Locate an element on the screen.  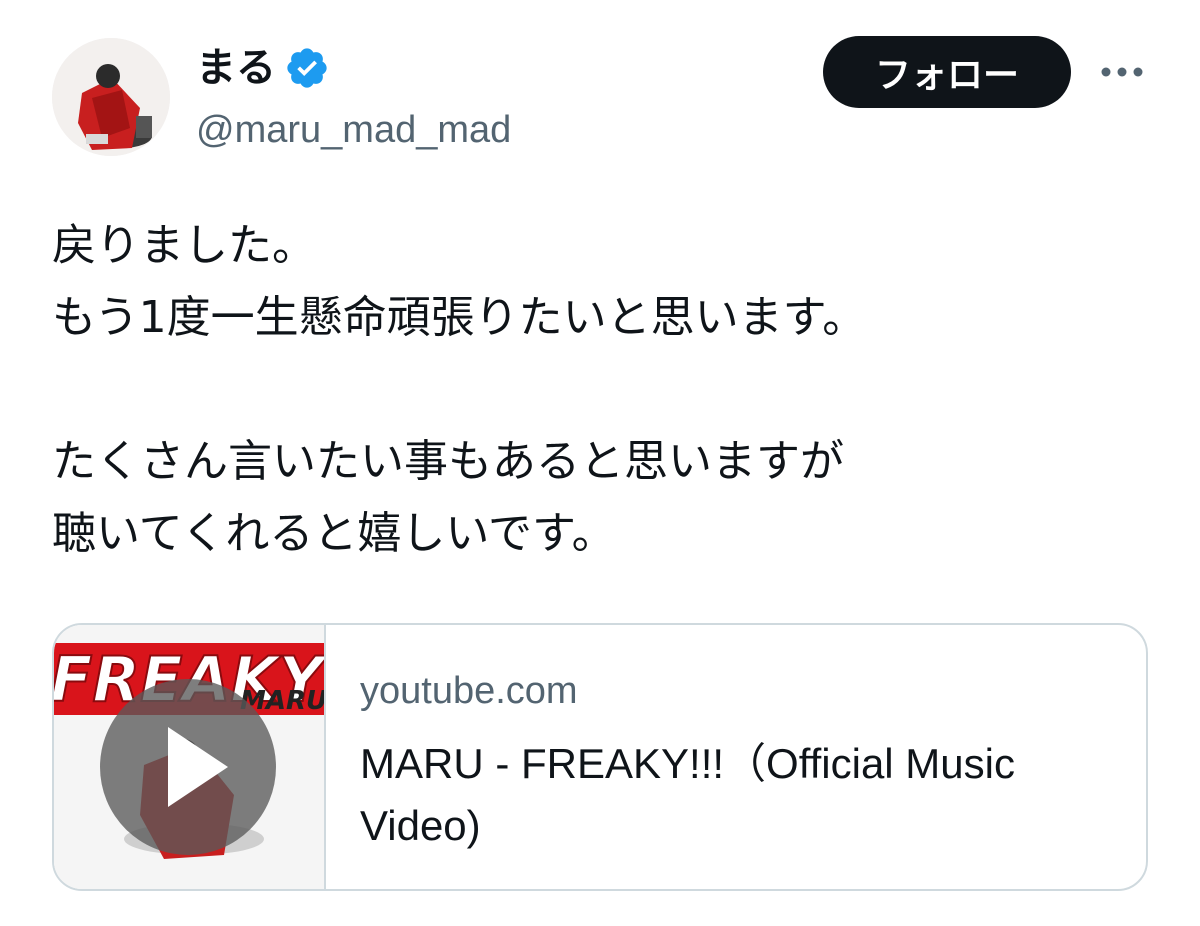
more-options-button is located at coordinates (1122, 72).